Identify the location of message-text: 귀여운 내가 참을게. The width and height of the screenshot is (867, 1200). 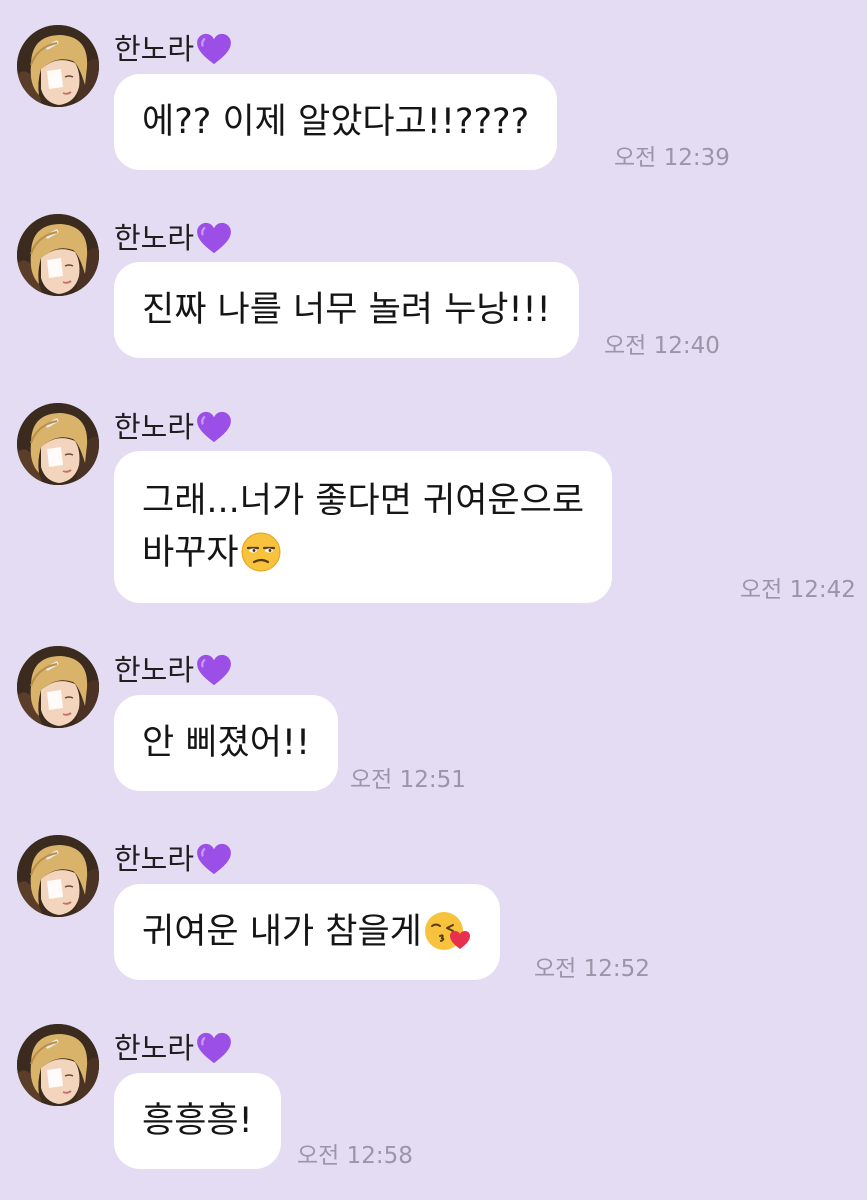
(307, 932).